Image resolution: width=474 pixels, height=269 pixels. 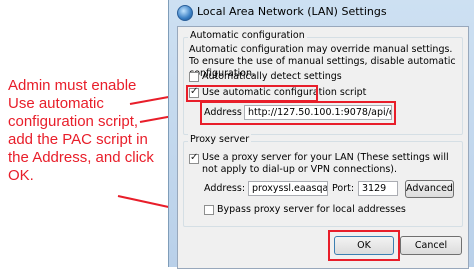 I want to click on proxy-server-legend: Proxy server, so click(x=220, y=139).